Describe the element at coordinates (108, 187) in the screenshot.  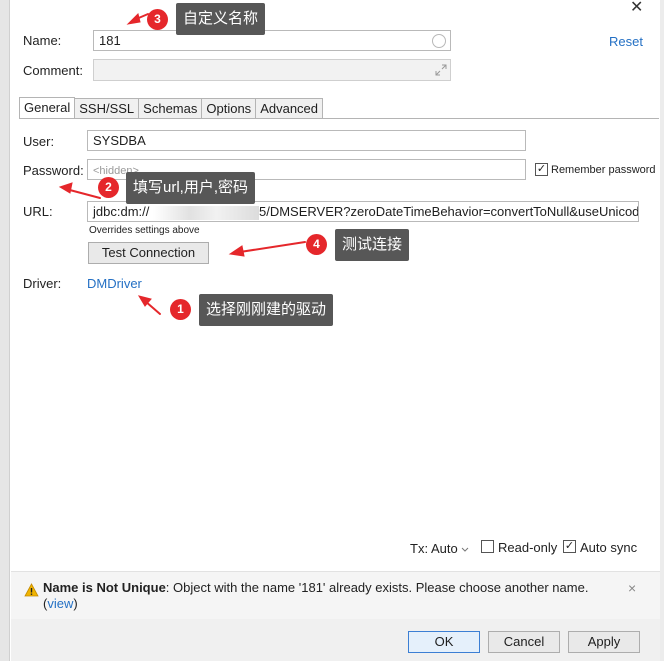
I see `annotation-badge-2: 2` at that location.